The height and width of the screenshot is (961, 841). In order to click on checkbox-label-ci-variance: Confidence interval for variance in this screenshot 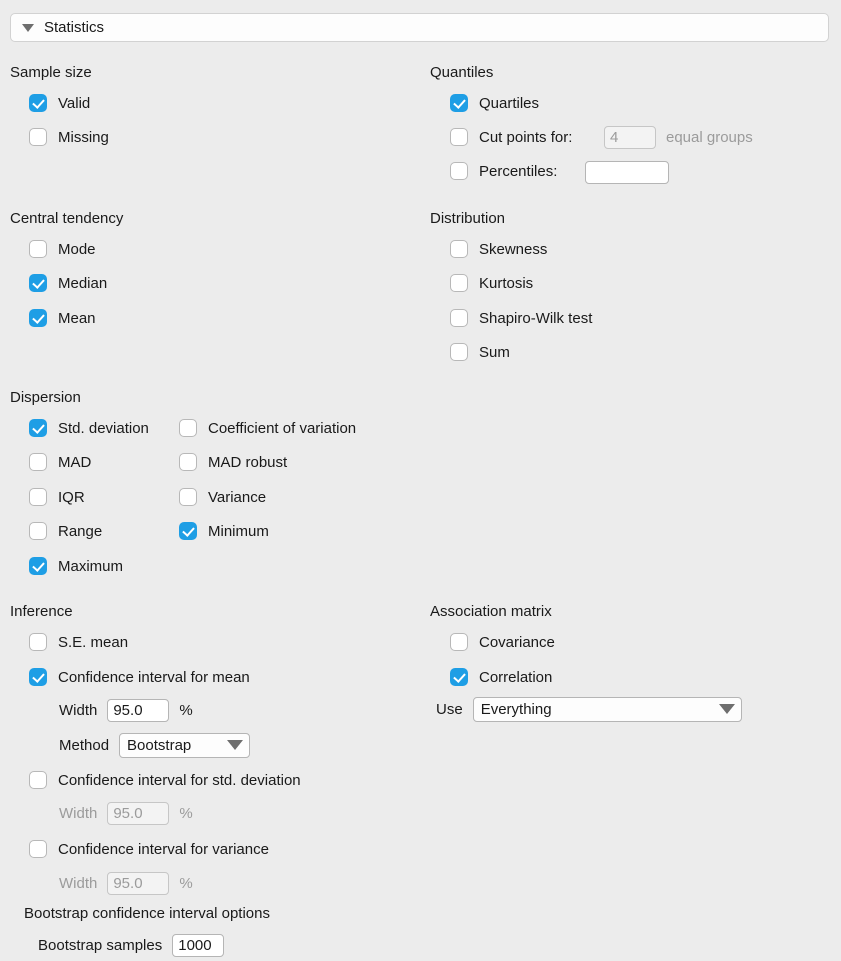, I will do `click(163, 849)`.